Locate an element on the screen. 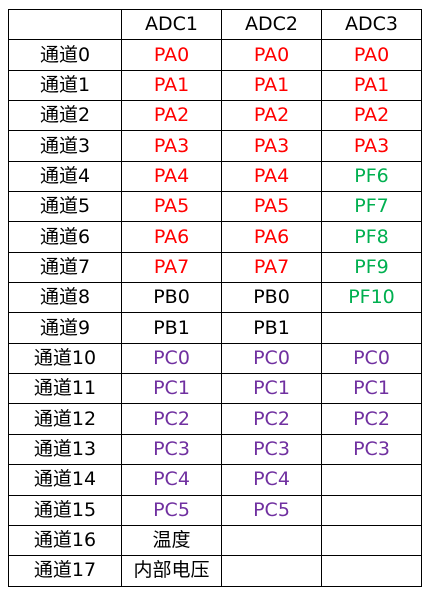 Image resolution: width=433 pixels, height=600 pixels. adc3-pin-cell: PA3 is located at coordinates (371, 146).